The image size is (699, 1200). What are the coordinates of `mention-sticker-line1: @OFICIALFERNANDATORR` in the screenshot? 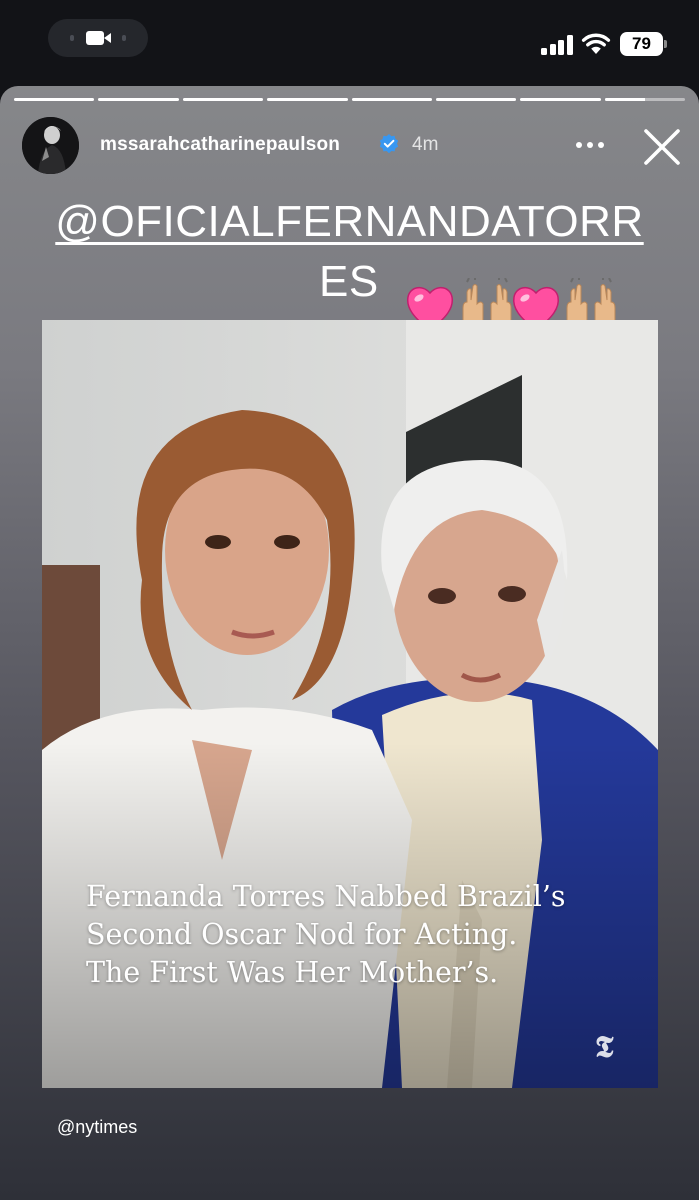 It's located at (349, 222).